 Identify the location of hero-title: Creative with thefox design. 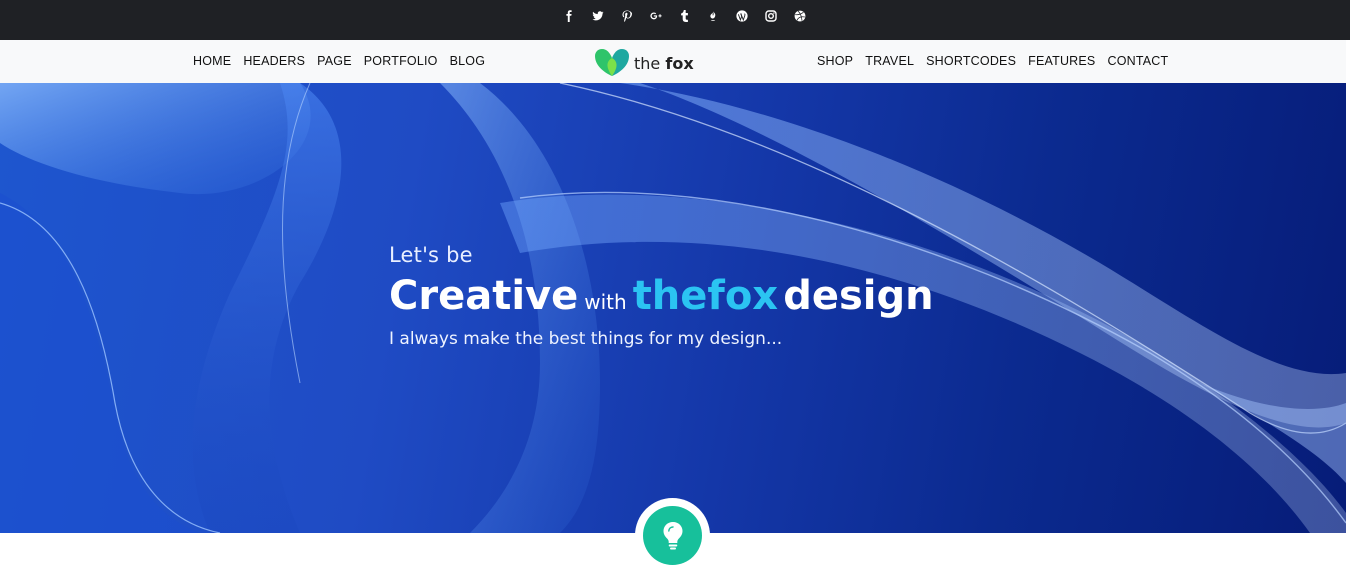
(661, 296).